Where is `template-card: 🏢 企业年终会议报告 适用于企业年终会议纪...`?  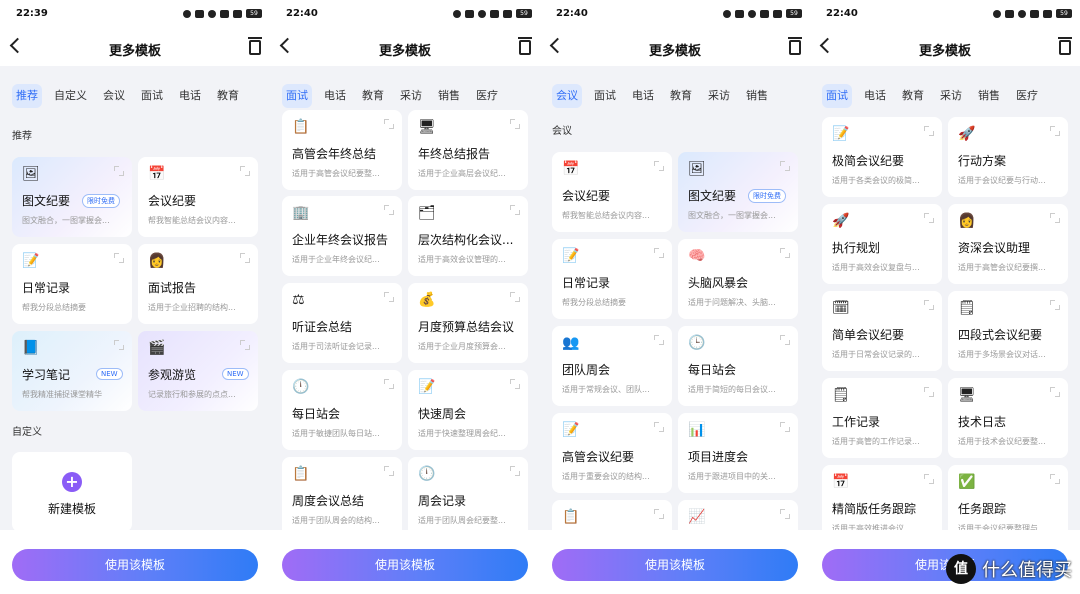 template-card: 🏢 企业年终会议报告 适用于企业年终会议纪... is located at coordinates (342, 236).